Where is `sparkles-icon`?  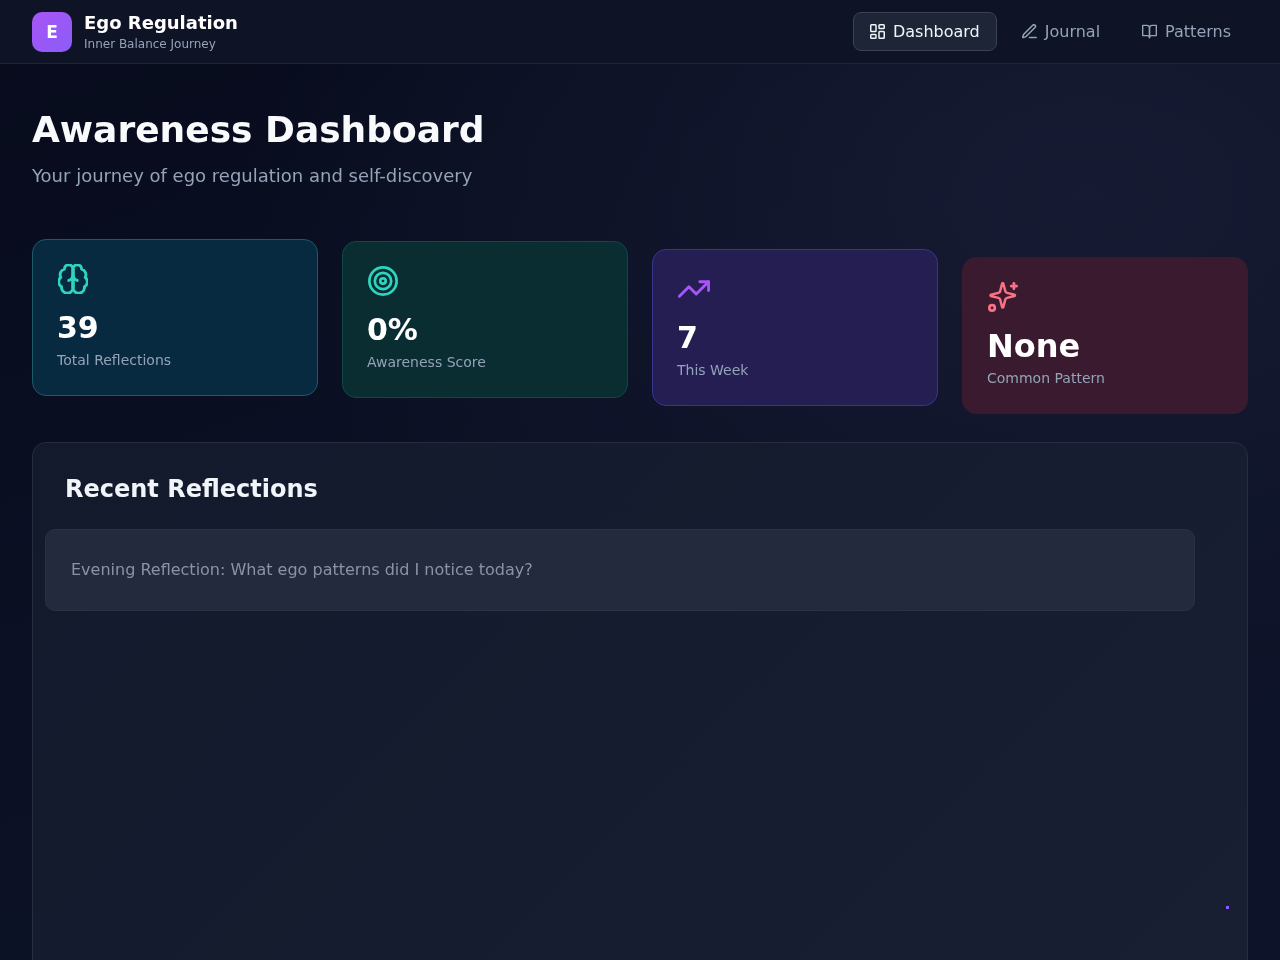 sparkles-icon is located at coordinates (1003, 297).